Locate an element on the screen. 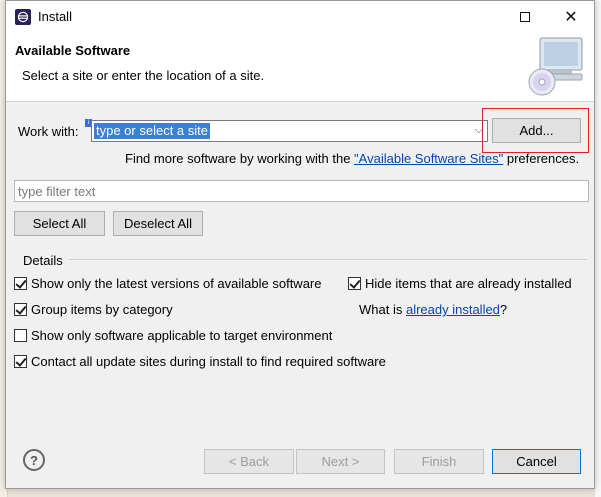 The image size is (601, 497). maximize-button is located at coordinates (525, 16).